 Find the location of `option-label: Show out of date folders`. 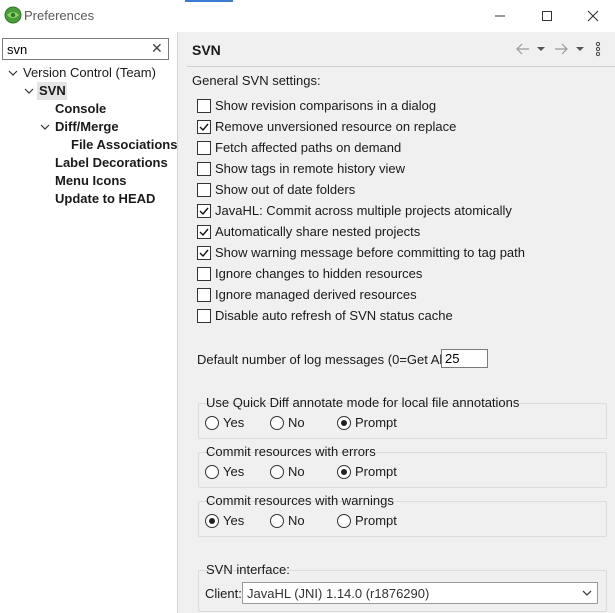

option-label: Show out of date folders is located at coordinates (285, 189).